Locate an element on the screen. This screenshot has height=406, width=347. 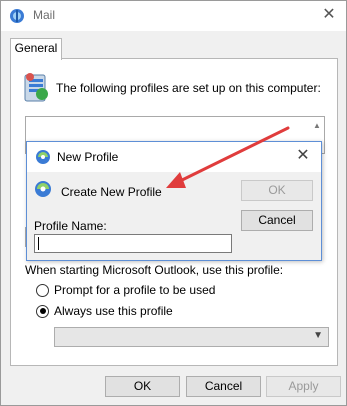
radio-always-use-profile: Always use this profile is located at coordinates (104, 311).